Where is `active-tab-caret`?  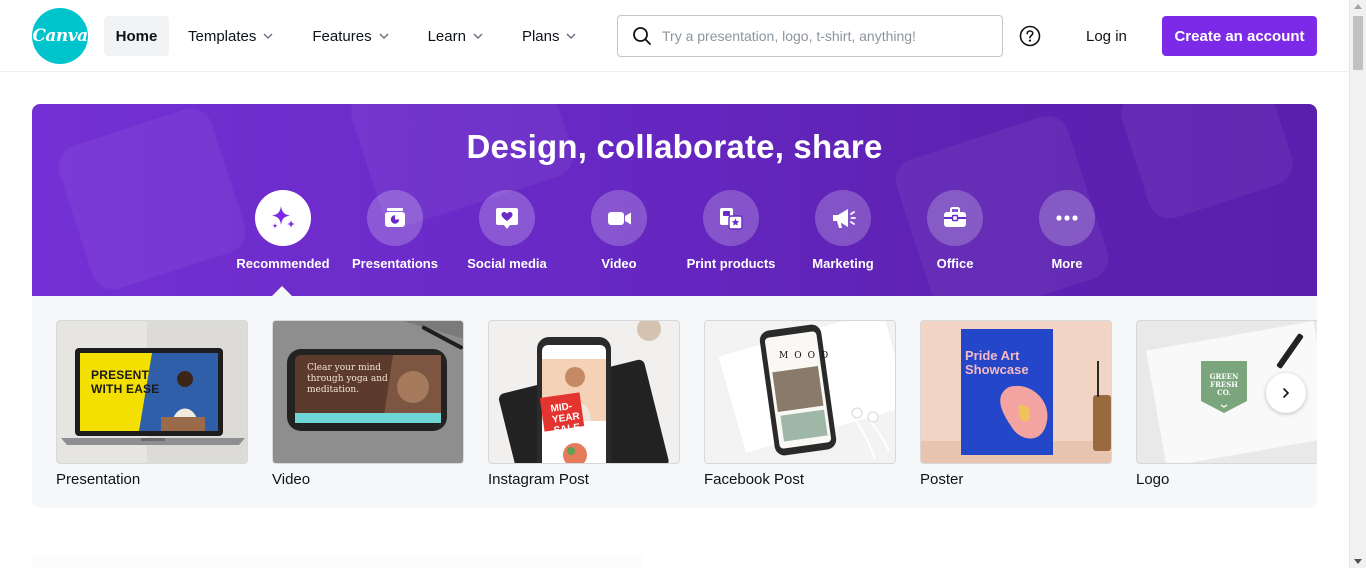 active-tab-caret is located at coordinates (282, 291).